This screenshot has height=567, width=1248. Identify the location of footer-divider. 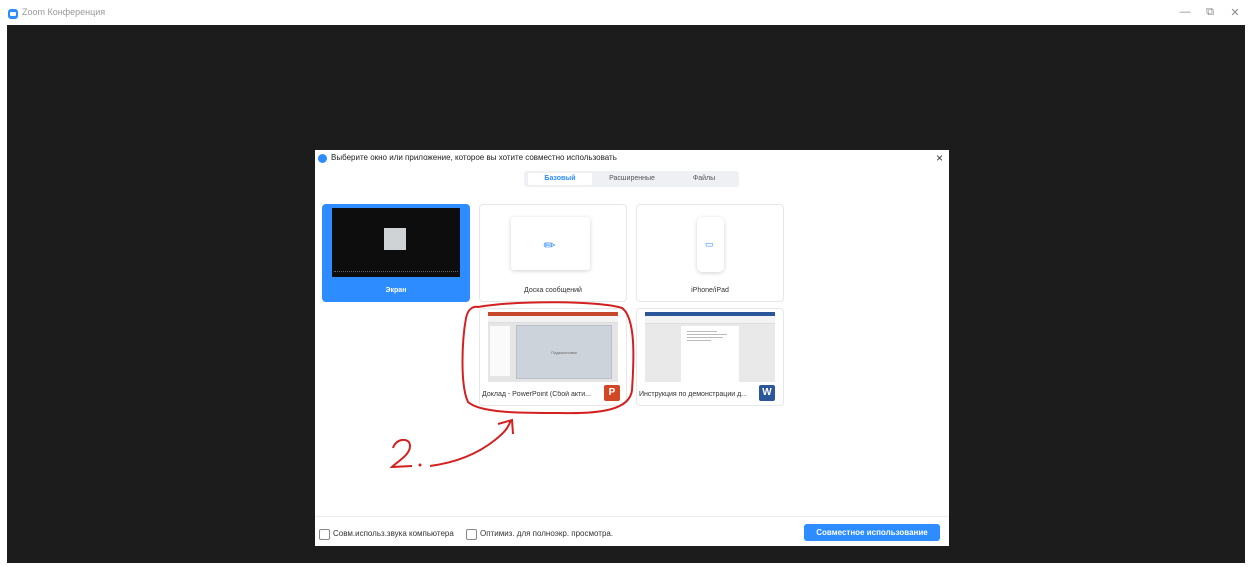
(632, 516).